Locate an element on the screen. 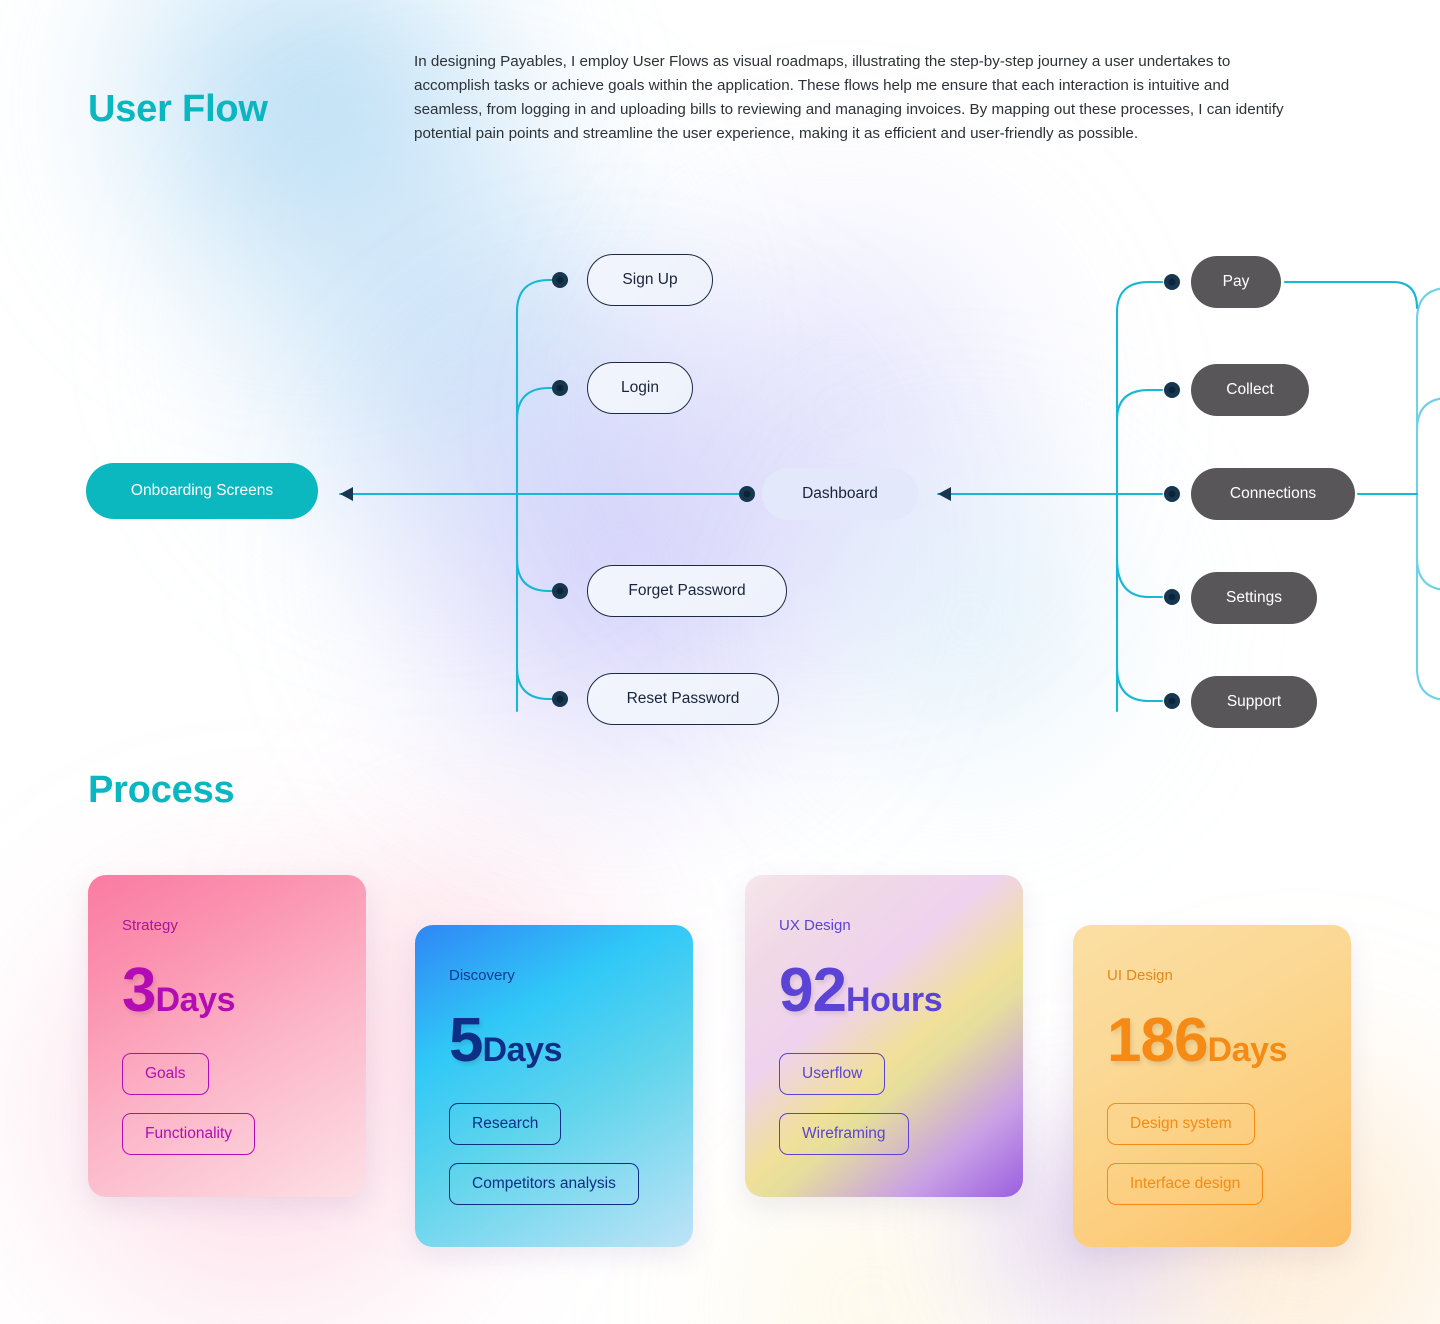 This screenshot has width=1440, height=1324. arrow-to-dashboard is located at coordinates (944, 494).